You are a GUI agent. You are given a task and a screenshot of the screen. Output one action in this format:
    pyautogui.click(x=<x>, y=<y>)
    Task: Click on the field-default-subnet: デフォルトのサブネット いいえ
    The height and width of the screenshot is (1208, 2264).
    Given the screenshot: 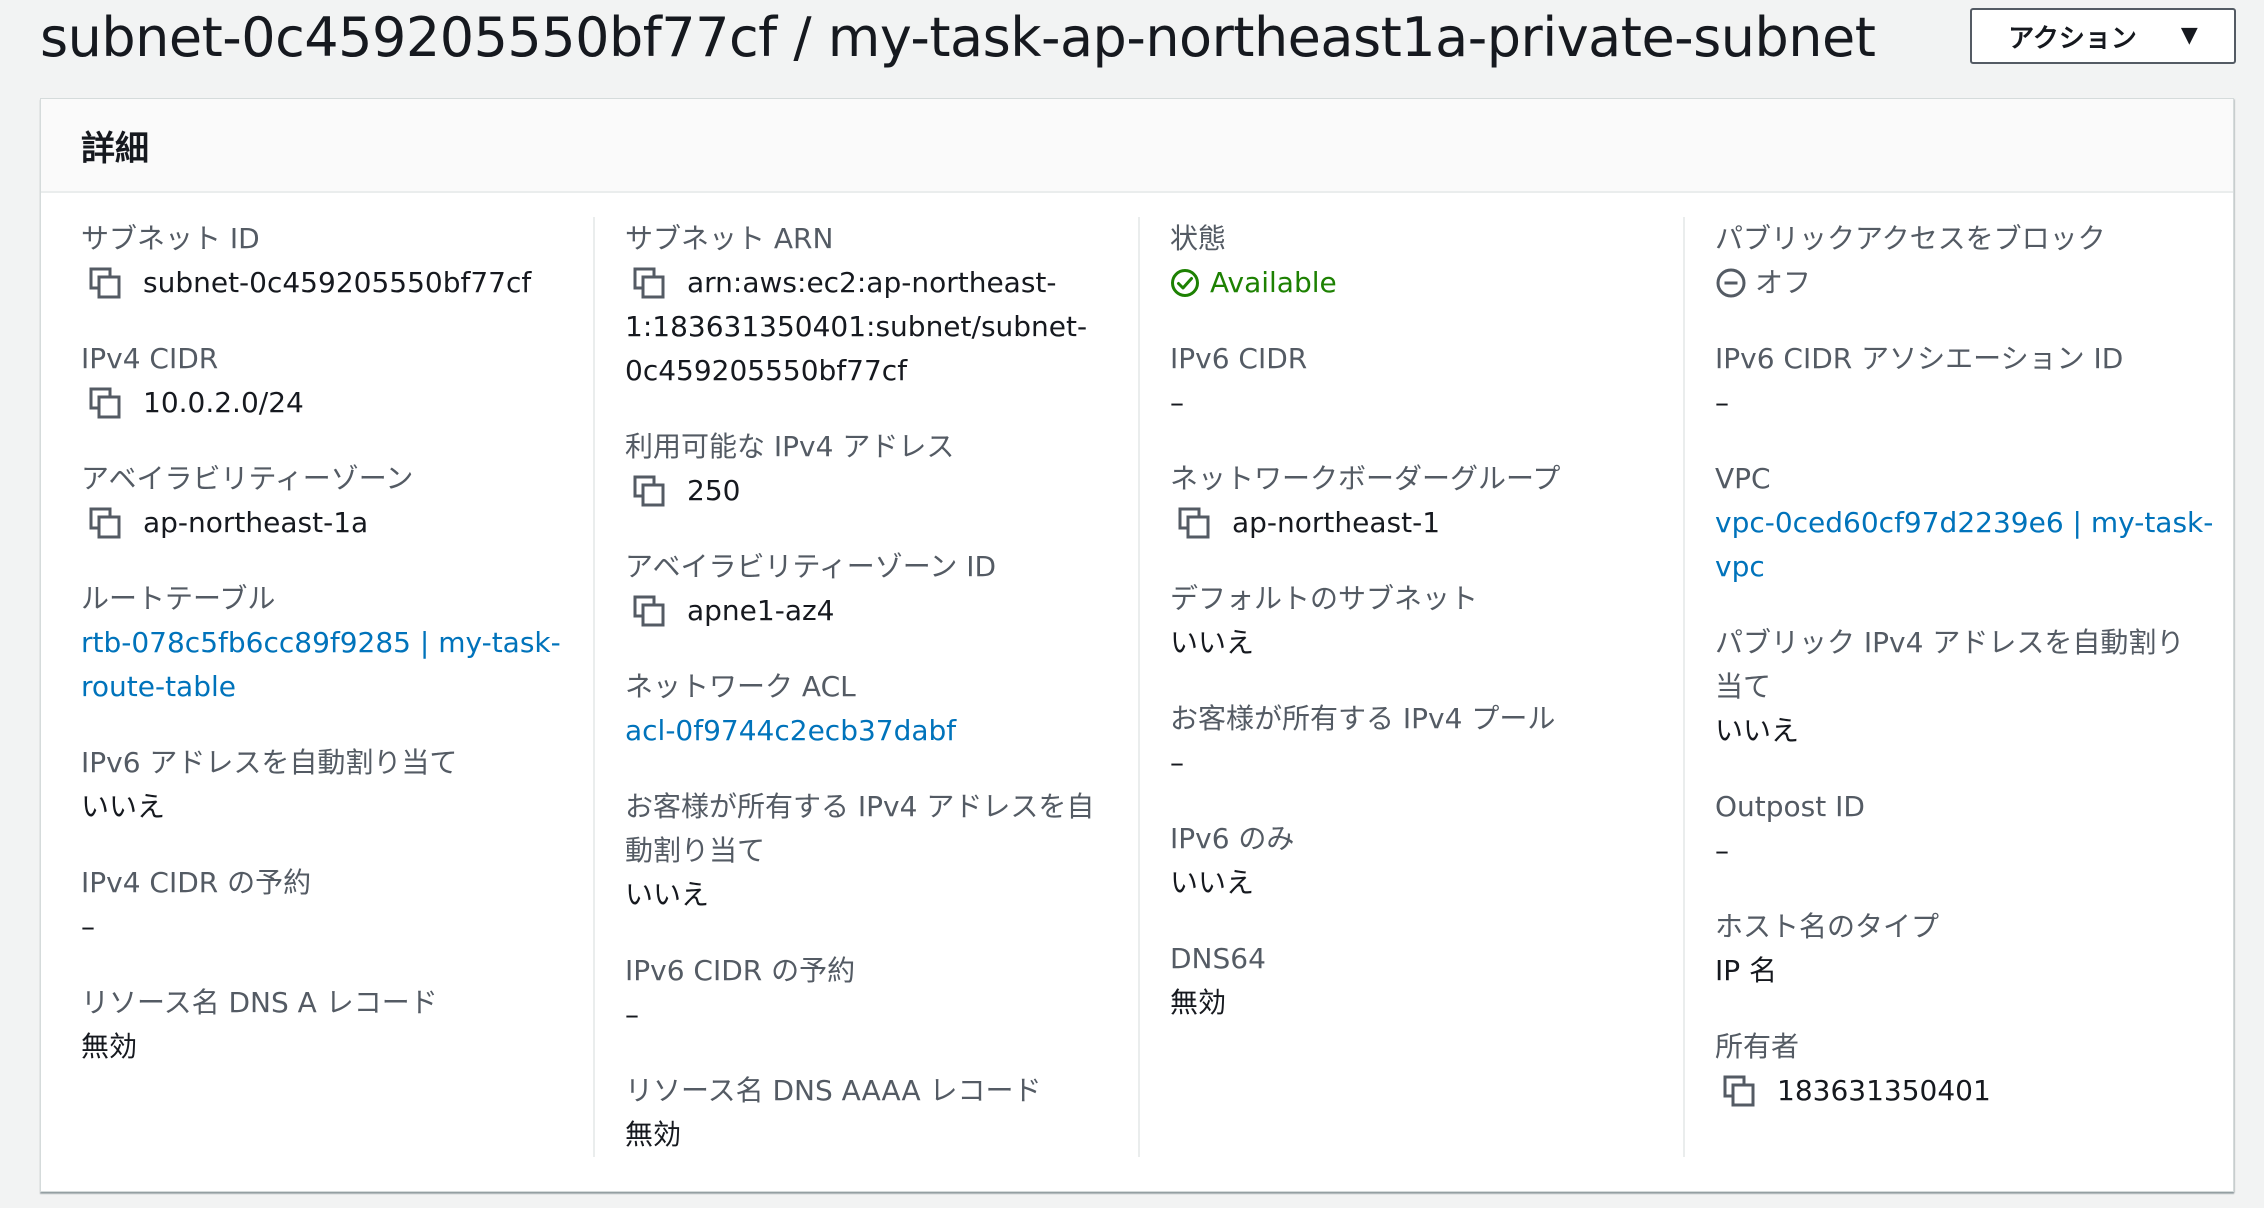 What is the action you would take?
    pyautogui.click(x=1324, y=621)
    